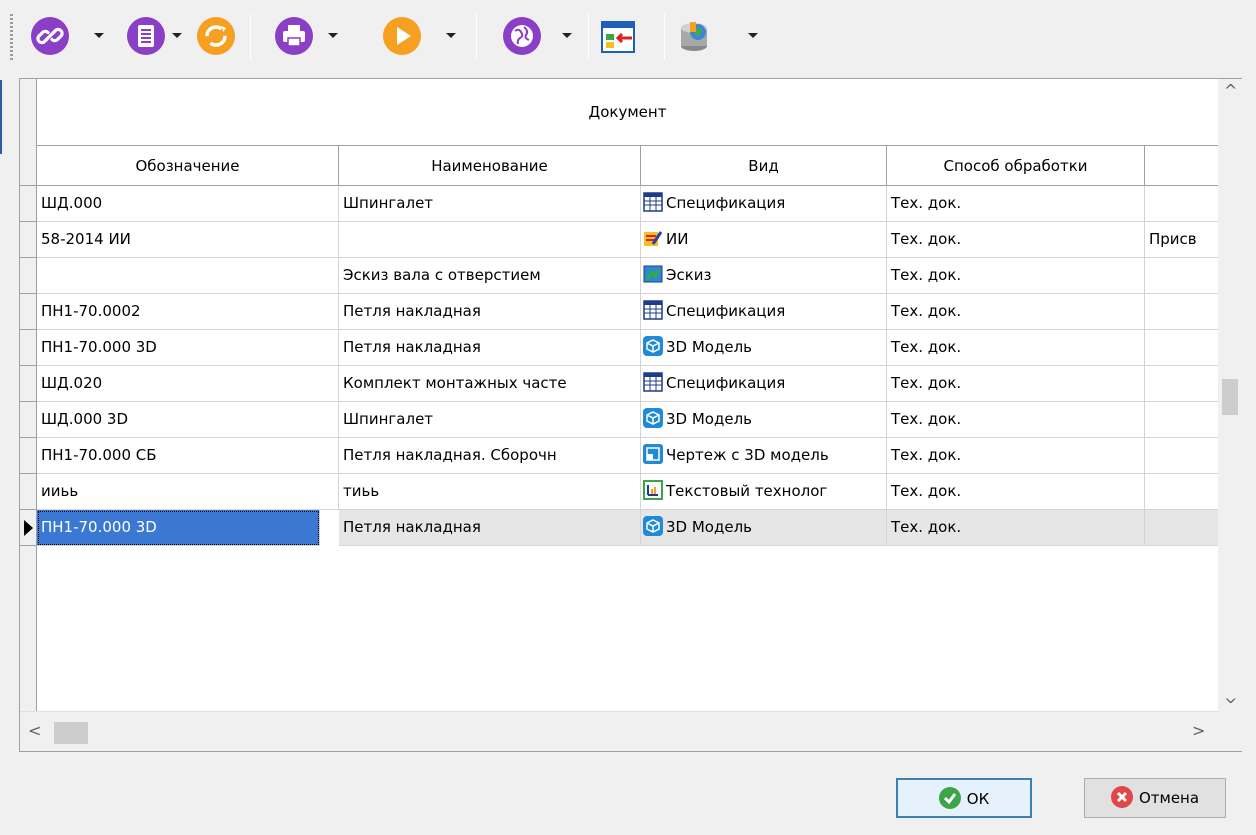 This screenshot has height=835, width=1256. Describe the element at coordinates (490, 492) in the screenshot. I see `cell-name: тиьь` at that location.